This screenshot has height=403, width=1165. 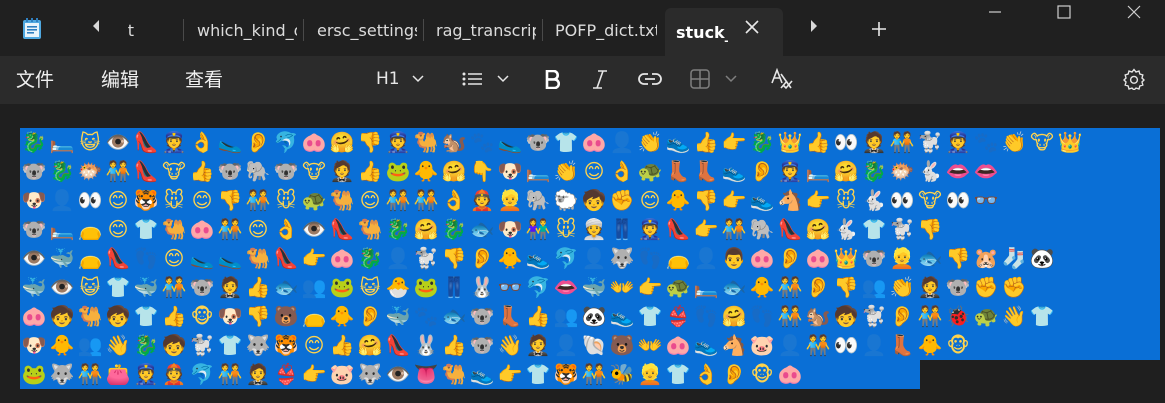 What do you see at coordinates (713, 79) in the screenshot?
I see `table-dropdown` at bounding box center [713, 79].